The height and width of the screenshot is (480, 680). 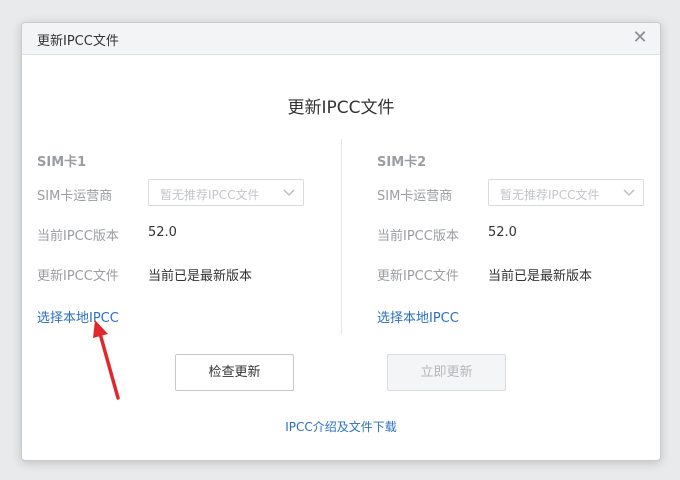 I want to click on sim2-version-row: 当前IPCC版本 52.0, so click(x=517, y=234).